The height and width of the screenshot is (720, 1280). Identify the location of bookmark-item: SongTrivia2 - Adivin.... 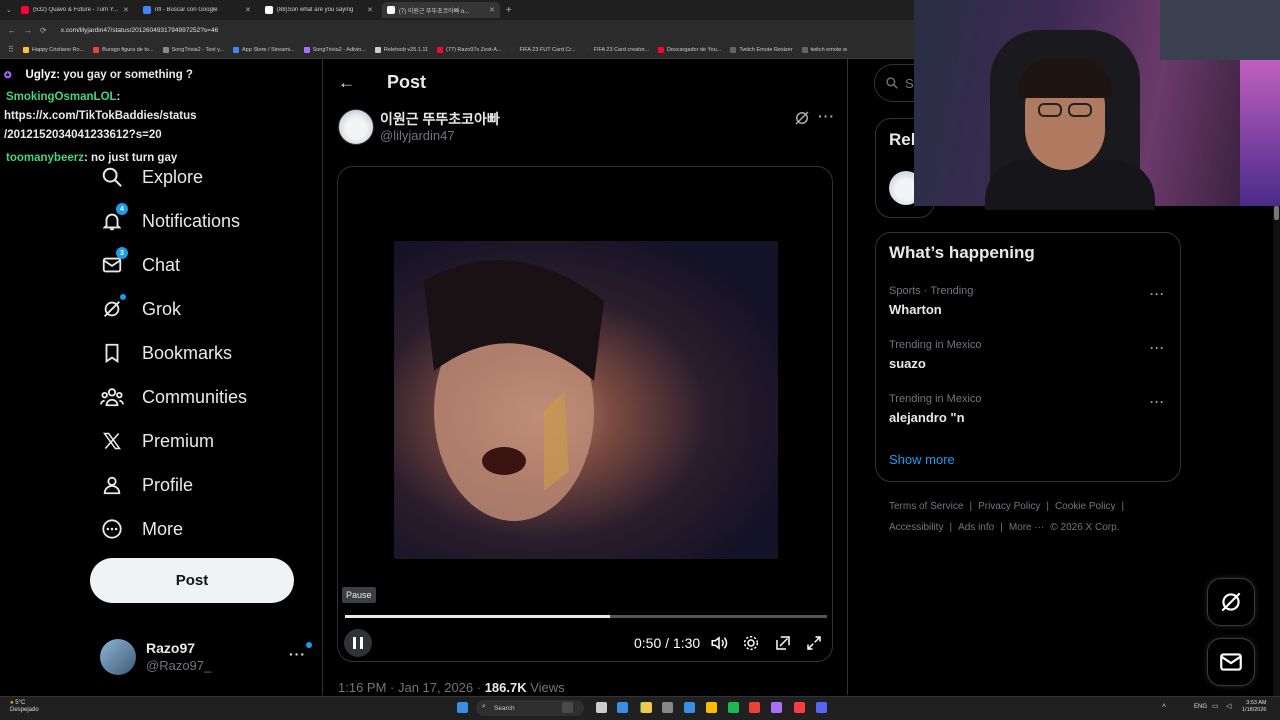
(334, 49).